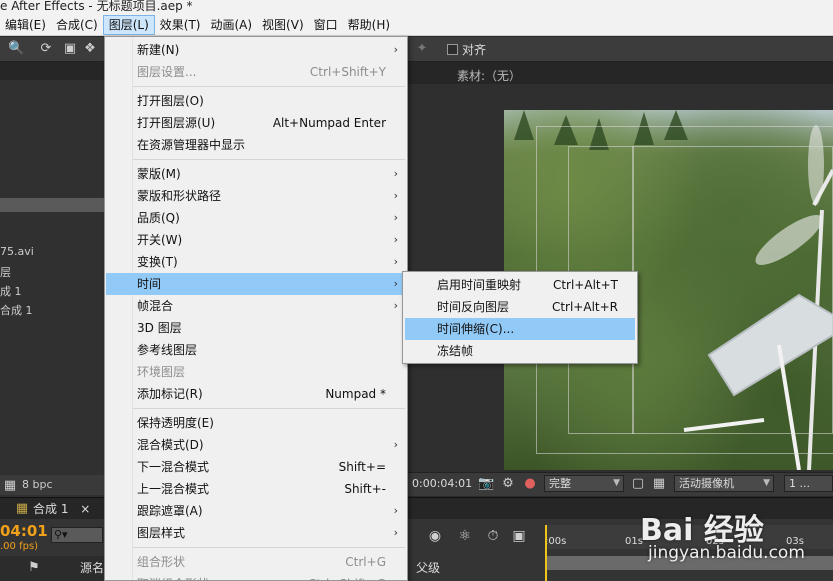  I want to click on menu-item-label: 混合模式(D), so click(170, 445).